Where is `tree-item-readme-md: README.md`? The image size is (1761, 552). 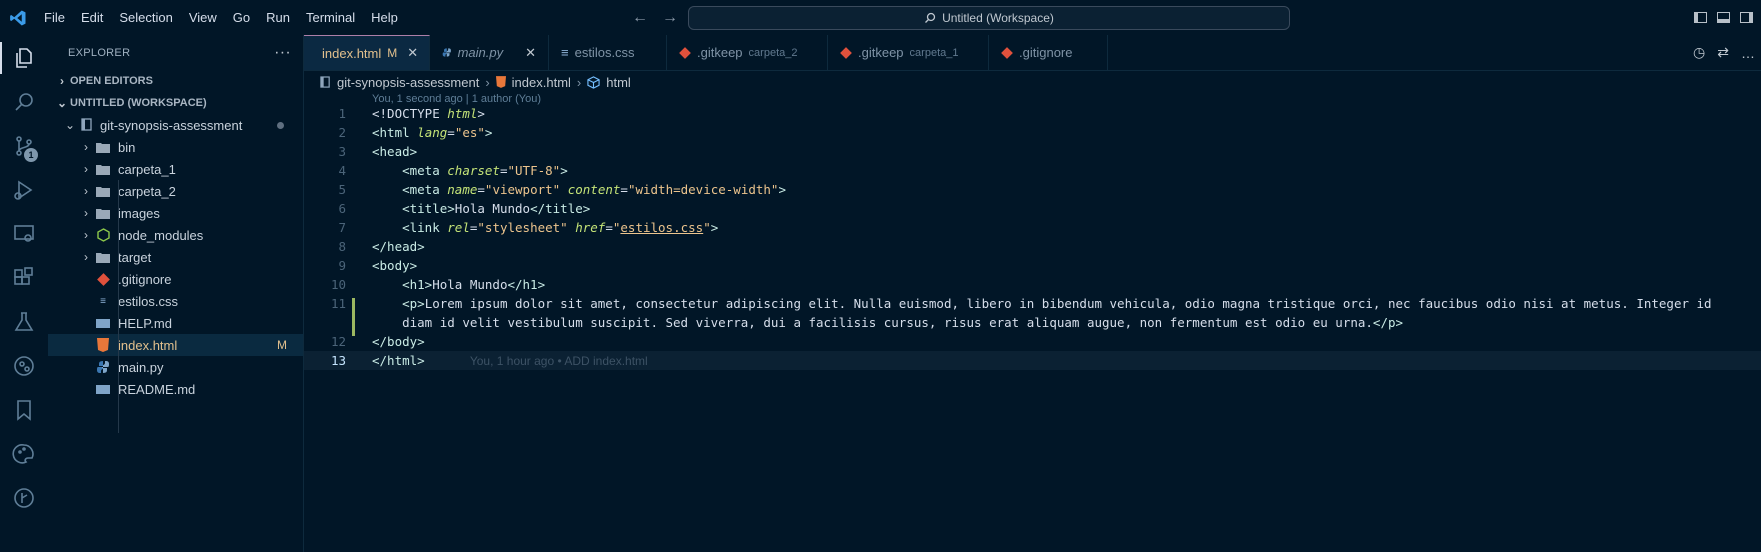
tree-item-readme-md: README.md is located at coordinates (175, 389).